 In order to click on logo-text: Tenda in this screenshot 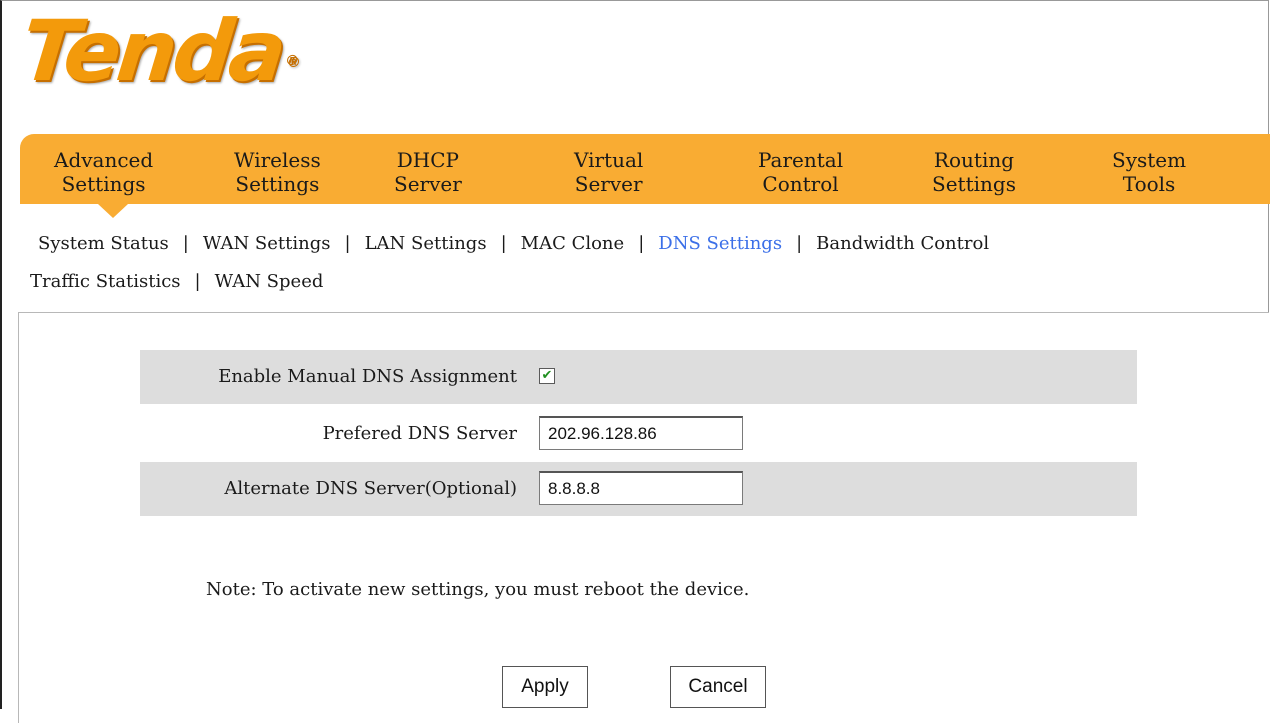, I will do `click(152, 51)`.